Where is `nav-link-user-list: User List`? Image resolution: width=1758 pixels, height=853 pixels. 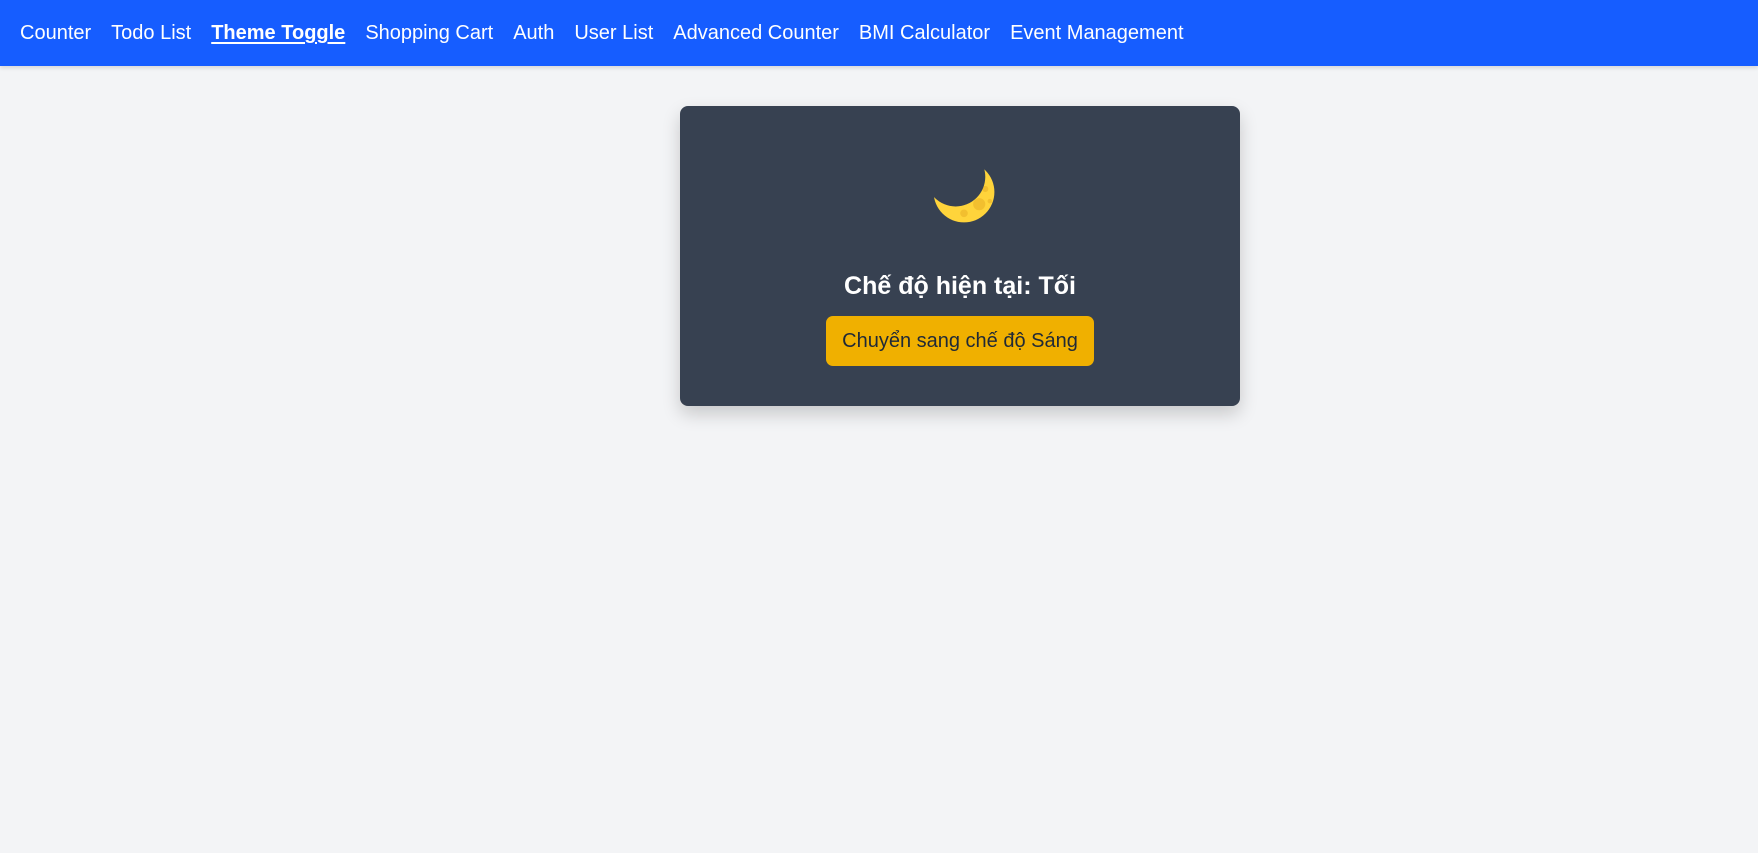
nav-link-user-list: User List is located at coordinates (613, 33).